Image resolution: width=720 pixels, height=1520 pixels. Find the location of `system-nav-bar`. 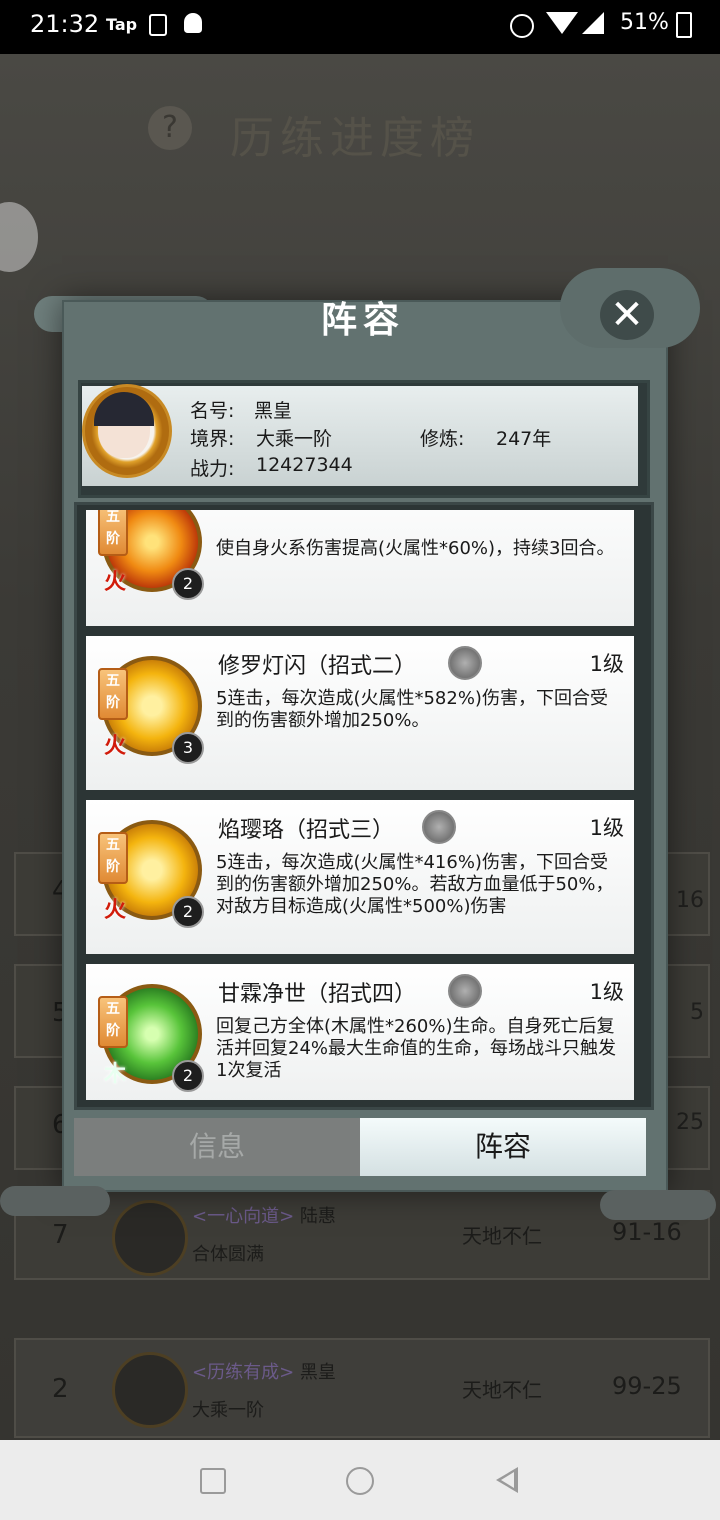

system-nav-bar is located at coordinates (360, 1480).